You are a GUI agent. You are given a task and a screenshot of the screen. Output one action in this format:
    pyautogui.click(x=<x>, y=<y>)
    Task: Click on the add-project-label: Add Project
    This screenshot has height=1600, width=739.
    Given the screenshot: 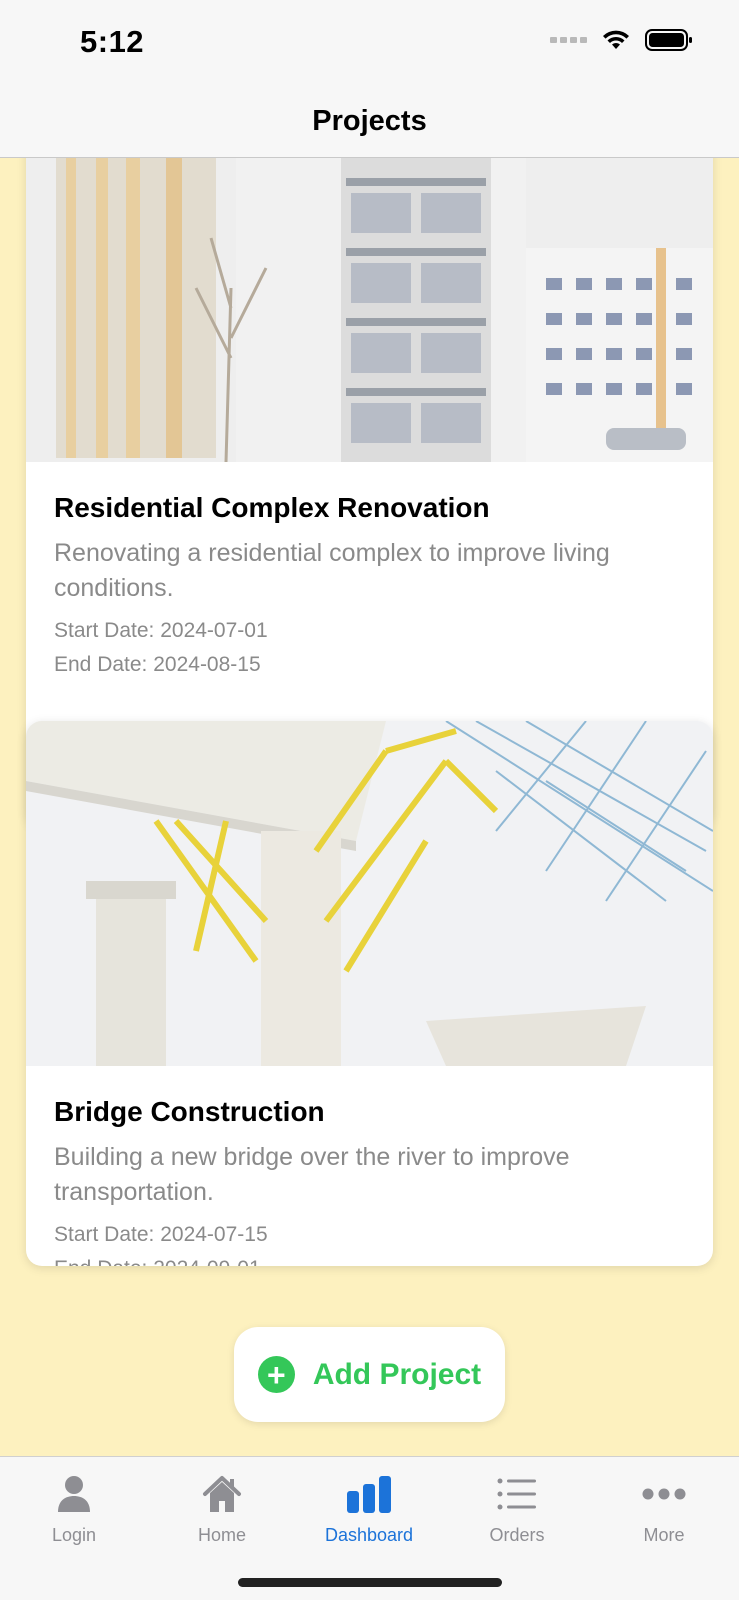 What is the action you would take?
    pyautogui.click(x=397, y=1374)
    